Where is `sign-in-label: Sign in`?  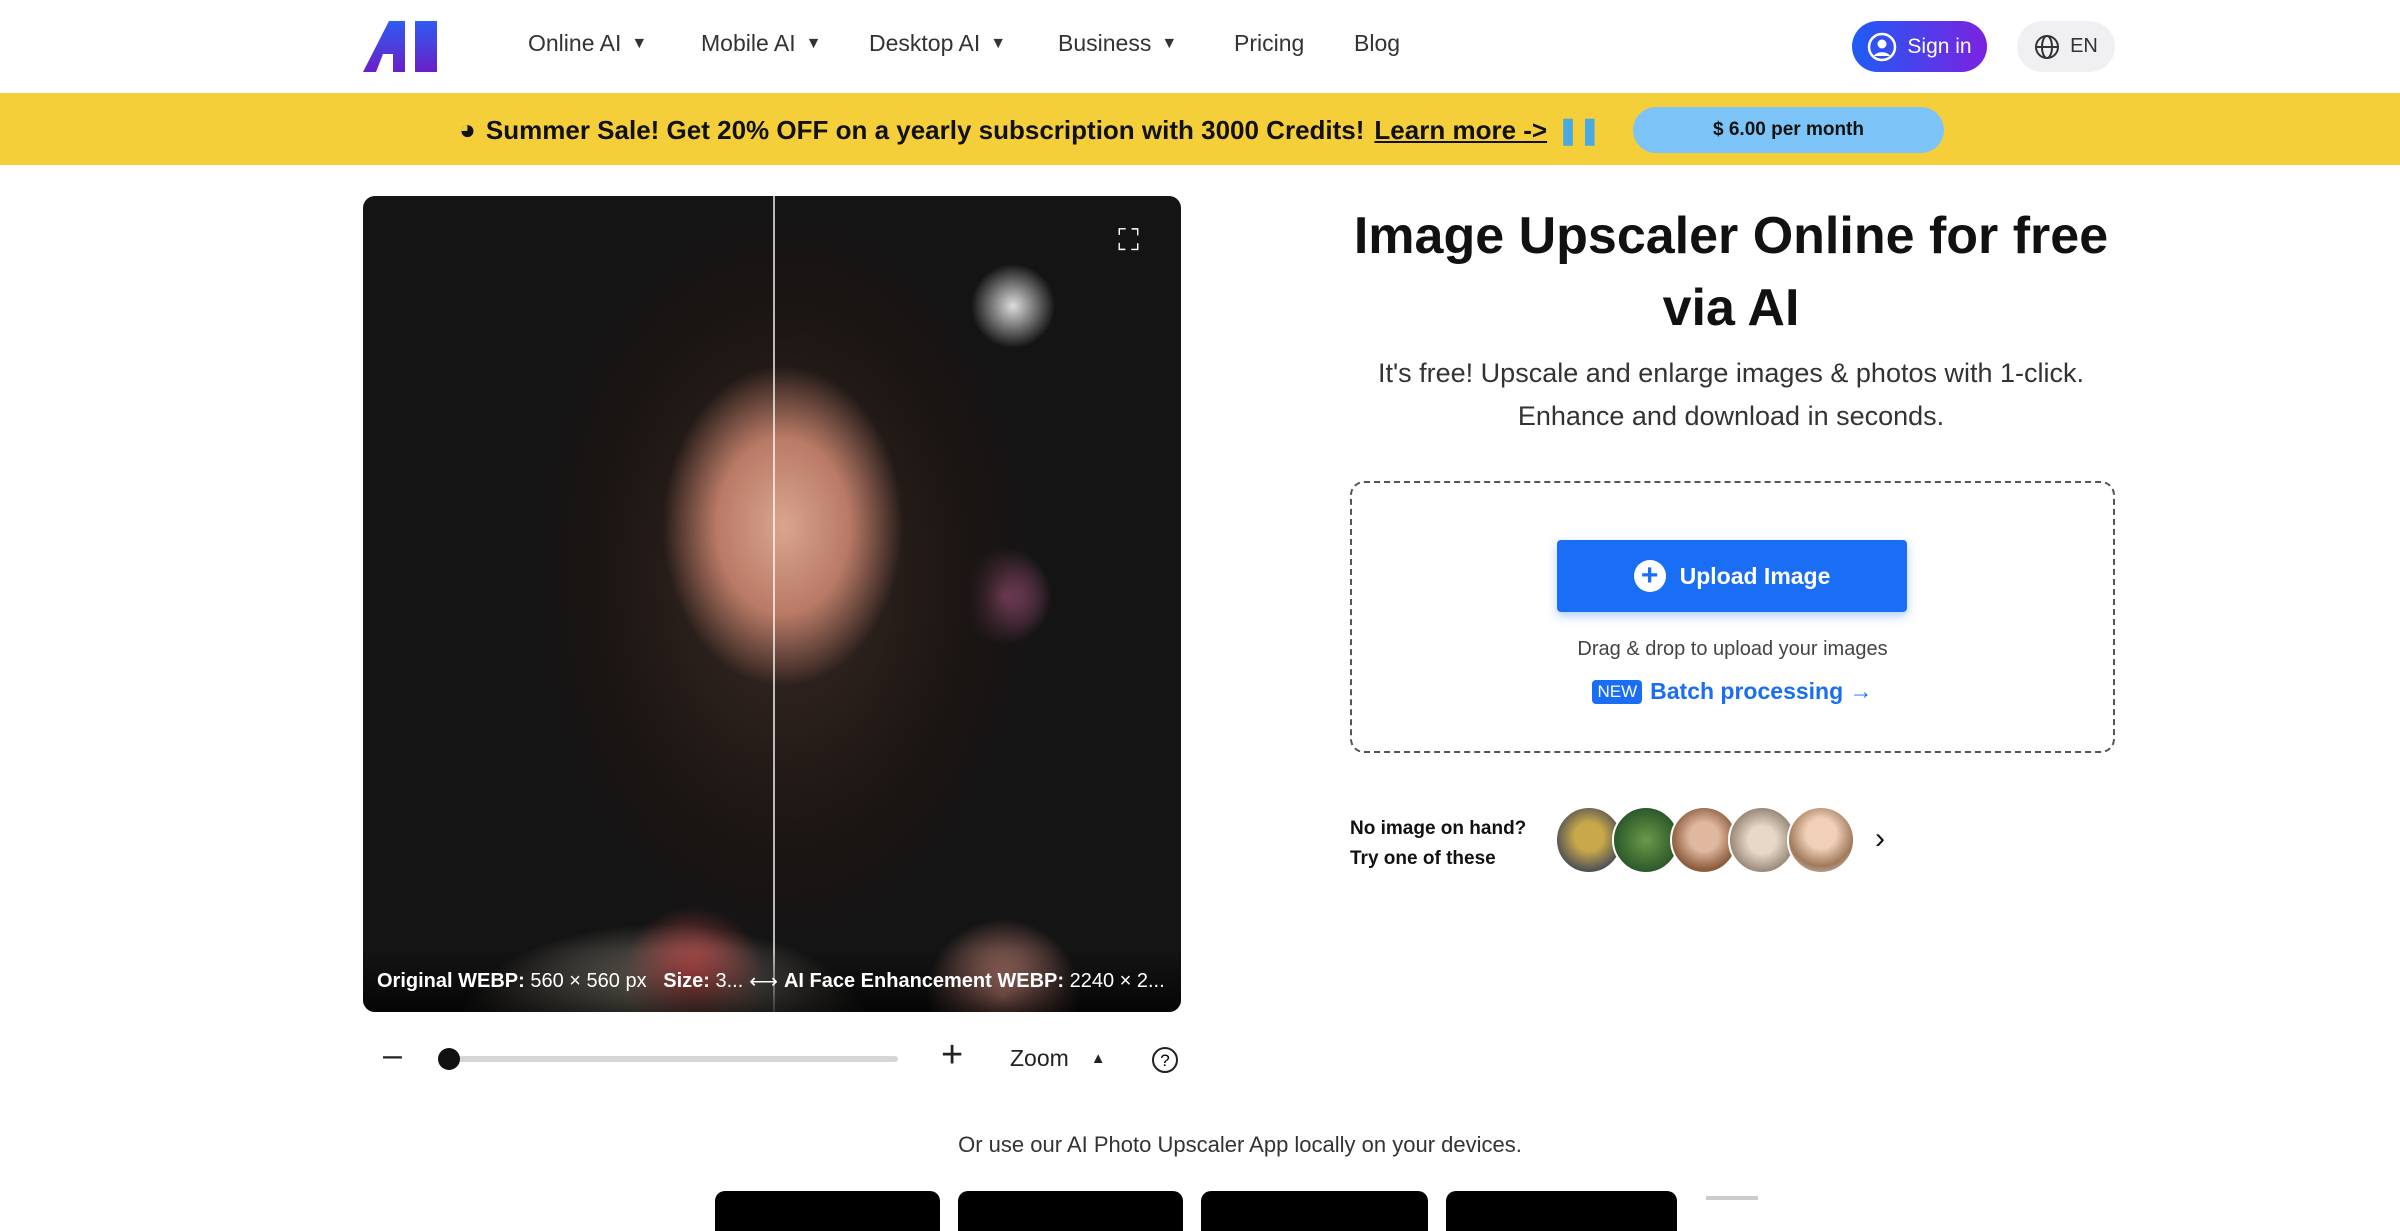
sign-in-label: Sign in is located at coordinates (1939, 46).